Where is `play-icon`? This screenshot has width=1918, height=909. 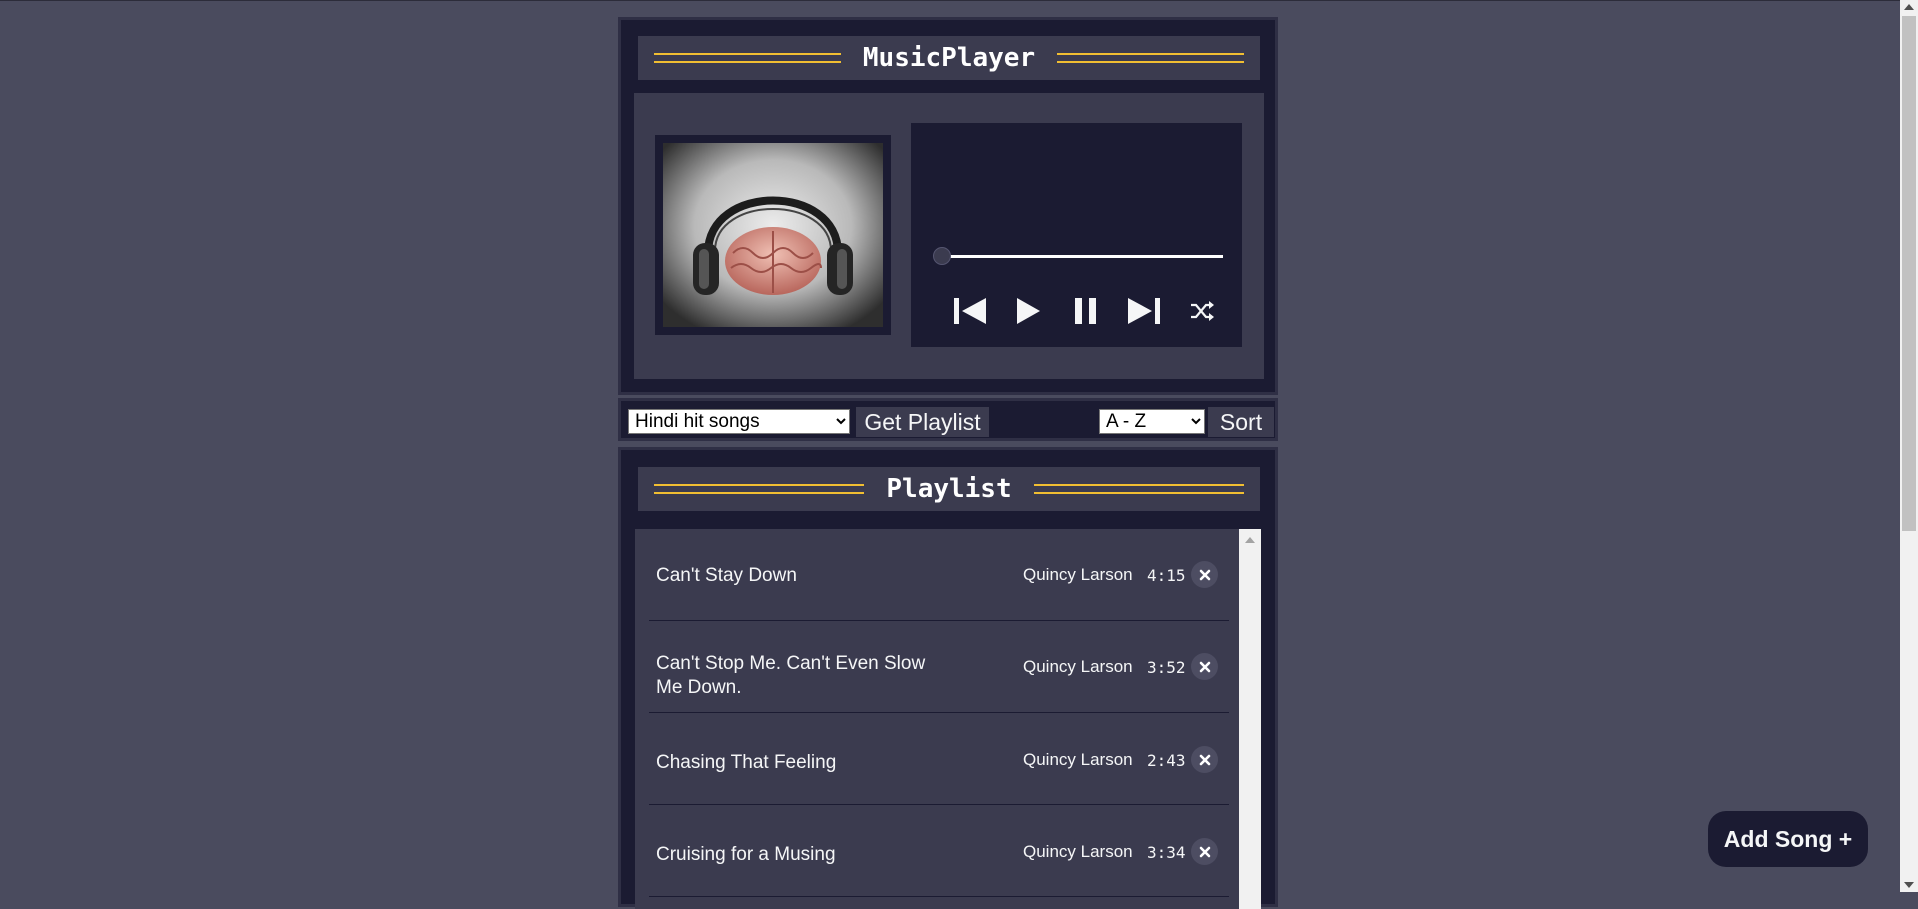 play-icon is located at coordinates (1028, 311).